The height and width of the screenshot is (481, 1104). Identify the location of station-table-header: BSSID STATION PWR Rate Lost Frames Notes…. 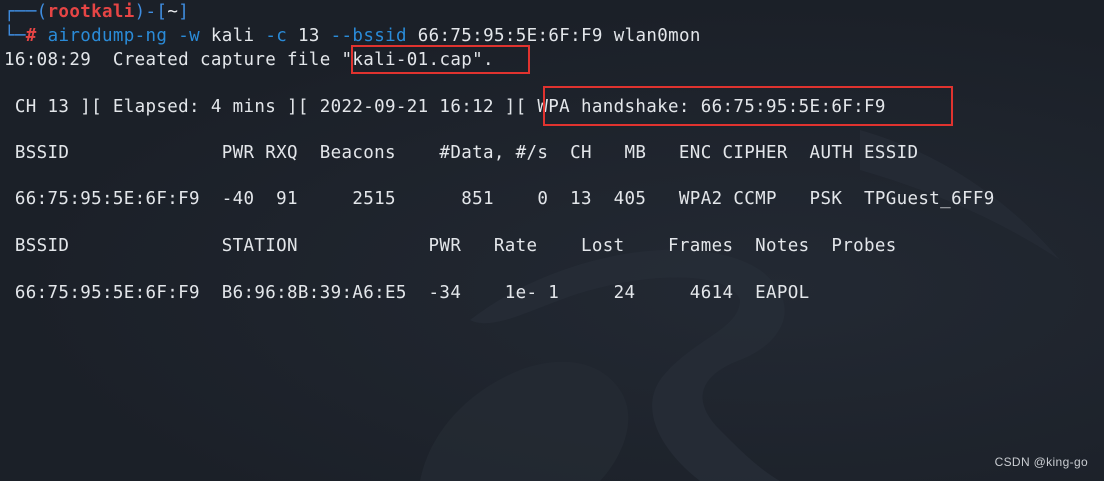
(450, 246).